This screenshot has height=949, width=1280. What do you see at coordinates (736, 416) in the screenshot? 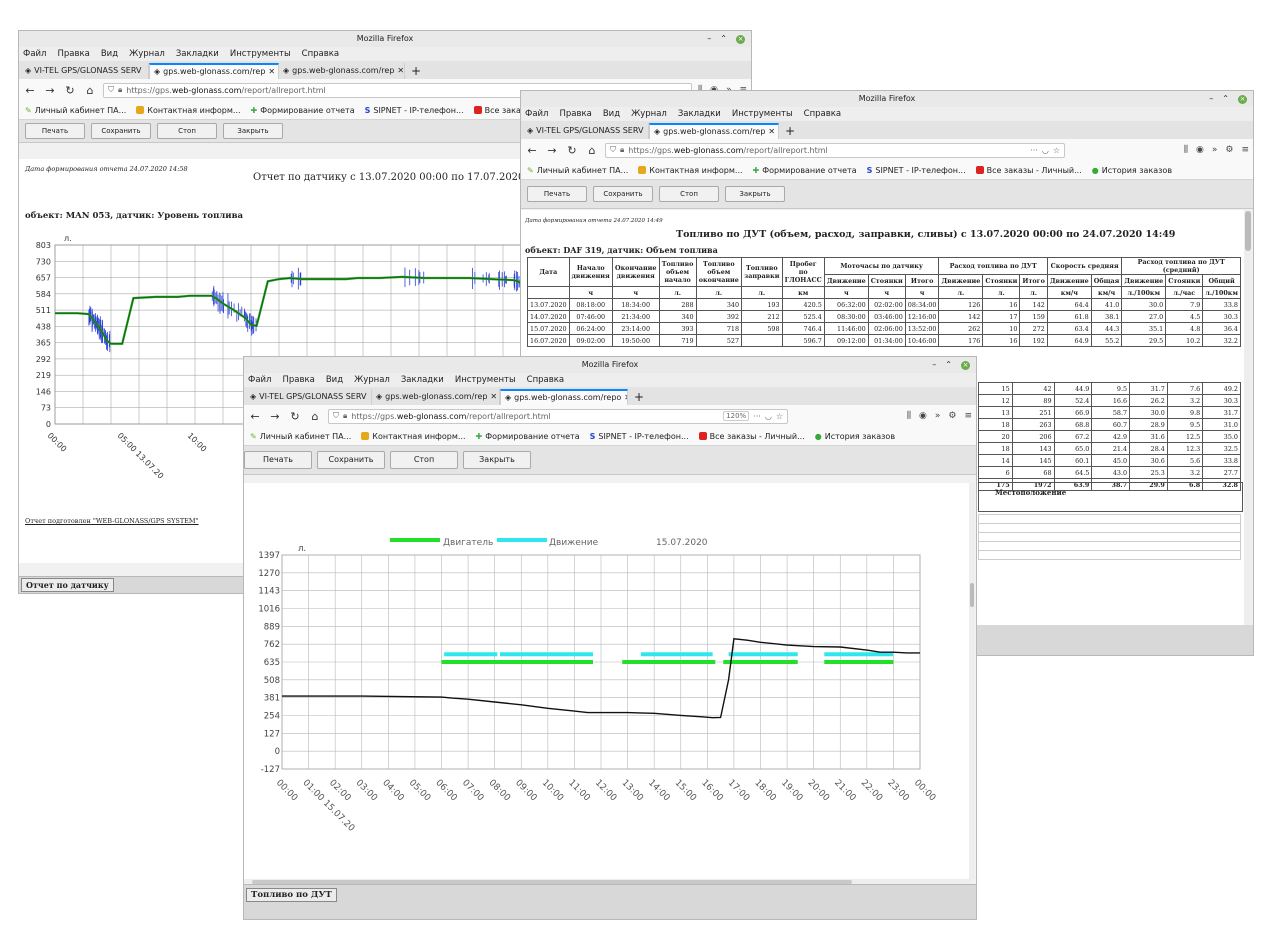
I see `zoom-level-badge: 120%` at bounding box center [736, 416].